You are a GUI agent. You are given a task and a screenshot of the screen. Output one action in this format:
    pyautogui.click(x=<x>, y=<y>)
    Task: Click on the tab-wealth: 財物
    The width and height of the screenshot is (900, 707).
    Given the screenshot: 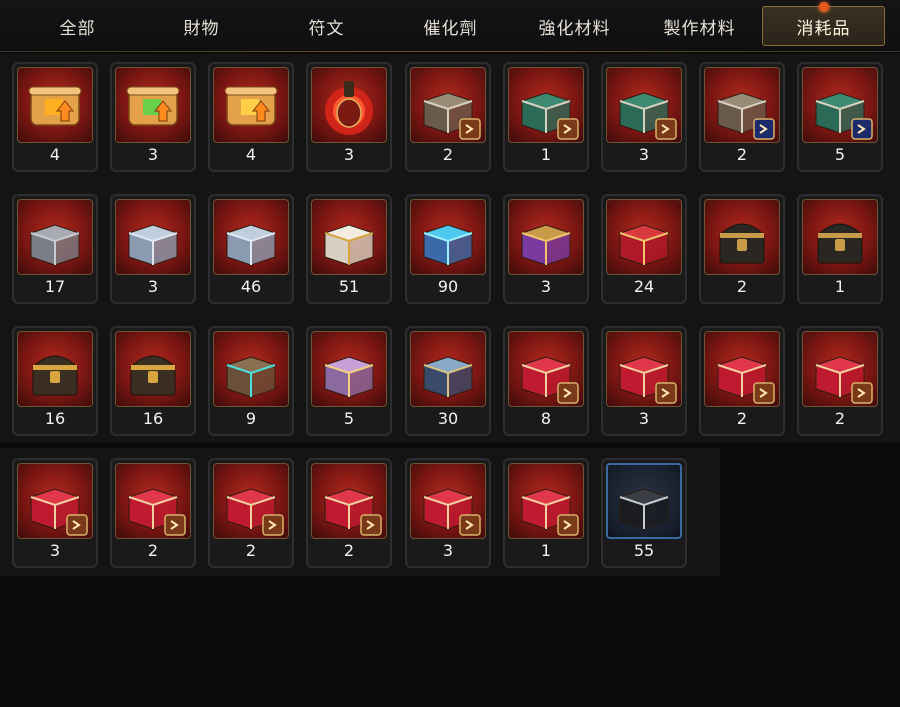 What is the action you would take?
    pyautogui.click(x=201, y=26)
    